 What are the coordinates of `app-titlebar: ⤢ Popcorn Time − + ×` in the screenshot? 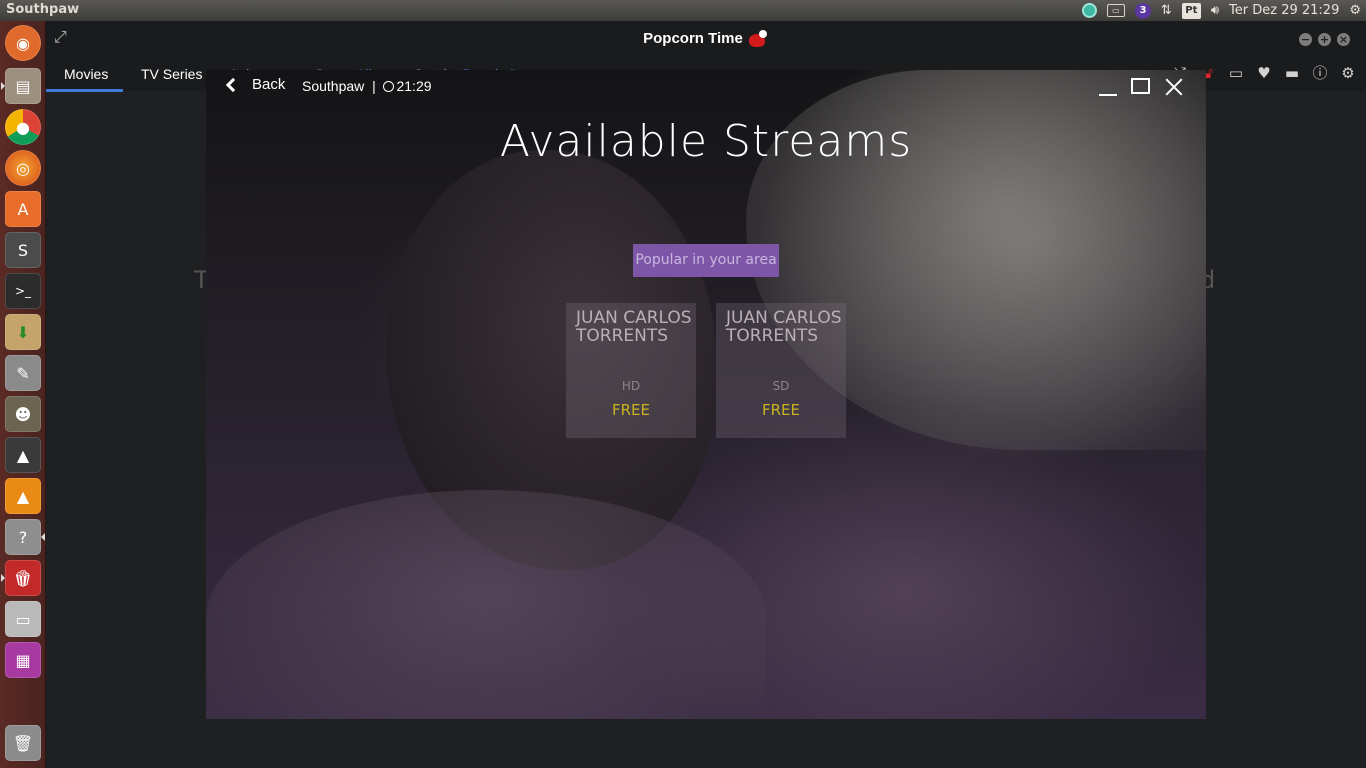 It's located at (706, 39).